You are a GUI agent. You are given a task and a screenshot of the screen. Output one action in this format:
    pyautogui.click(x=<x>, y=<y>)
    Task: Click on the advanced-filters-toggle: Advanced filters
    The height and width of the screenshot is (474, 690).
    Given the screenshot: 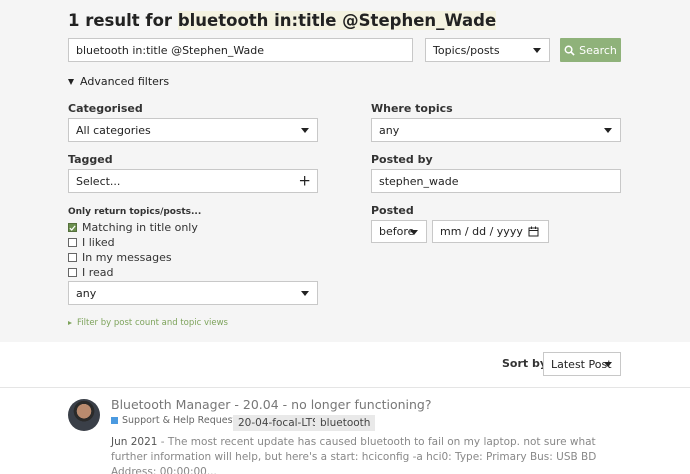 What is the action you would take?
    pyautogui.click(x=118, y=81)
    